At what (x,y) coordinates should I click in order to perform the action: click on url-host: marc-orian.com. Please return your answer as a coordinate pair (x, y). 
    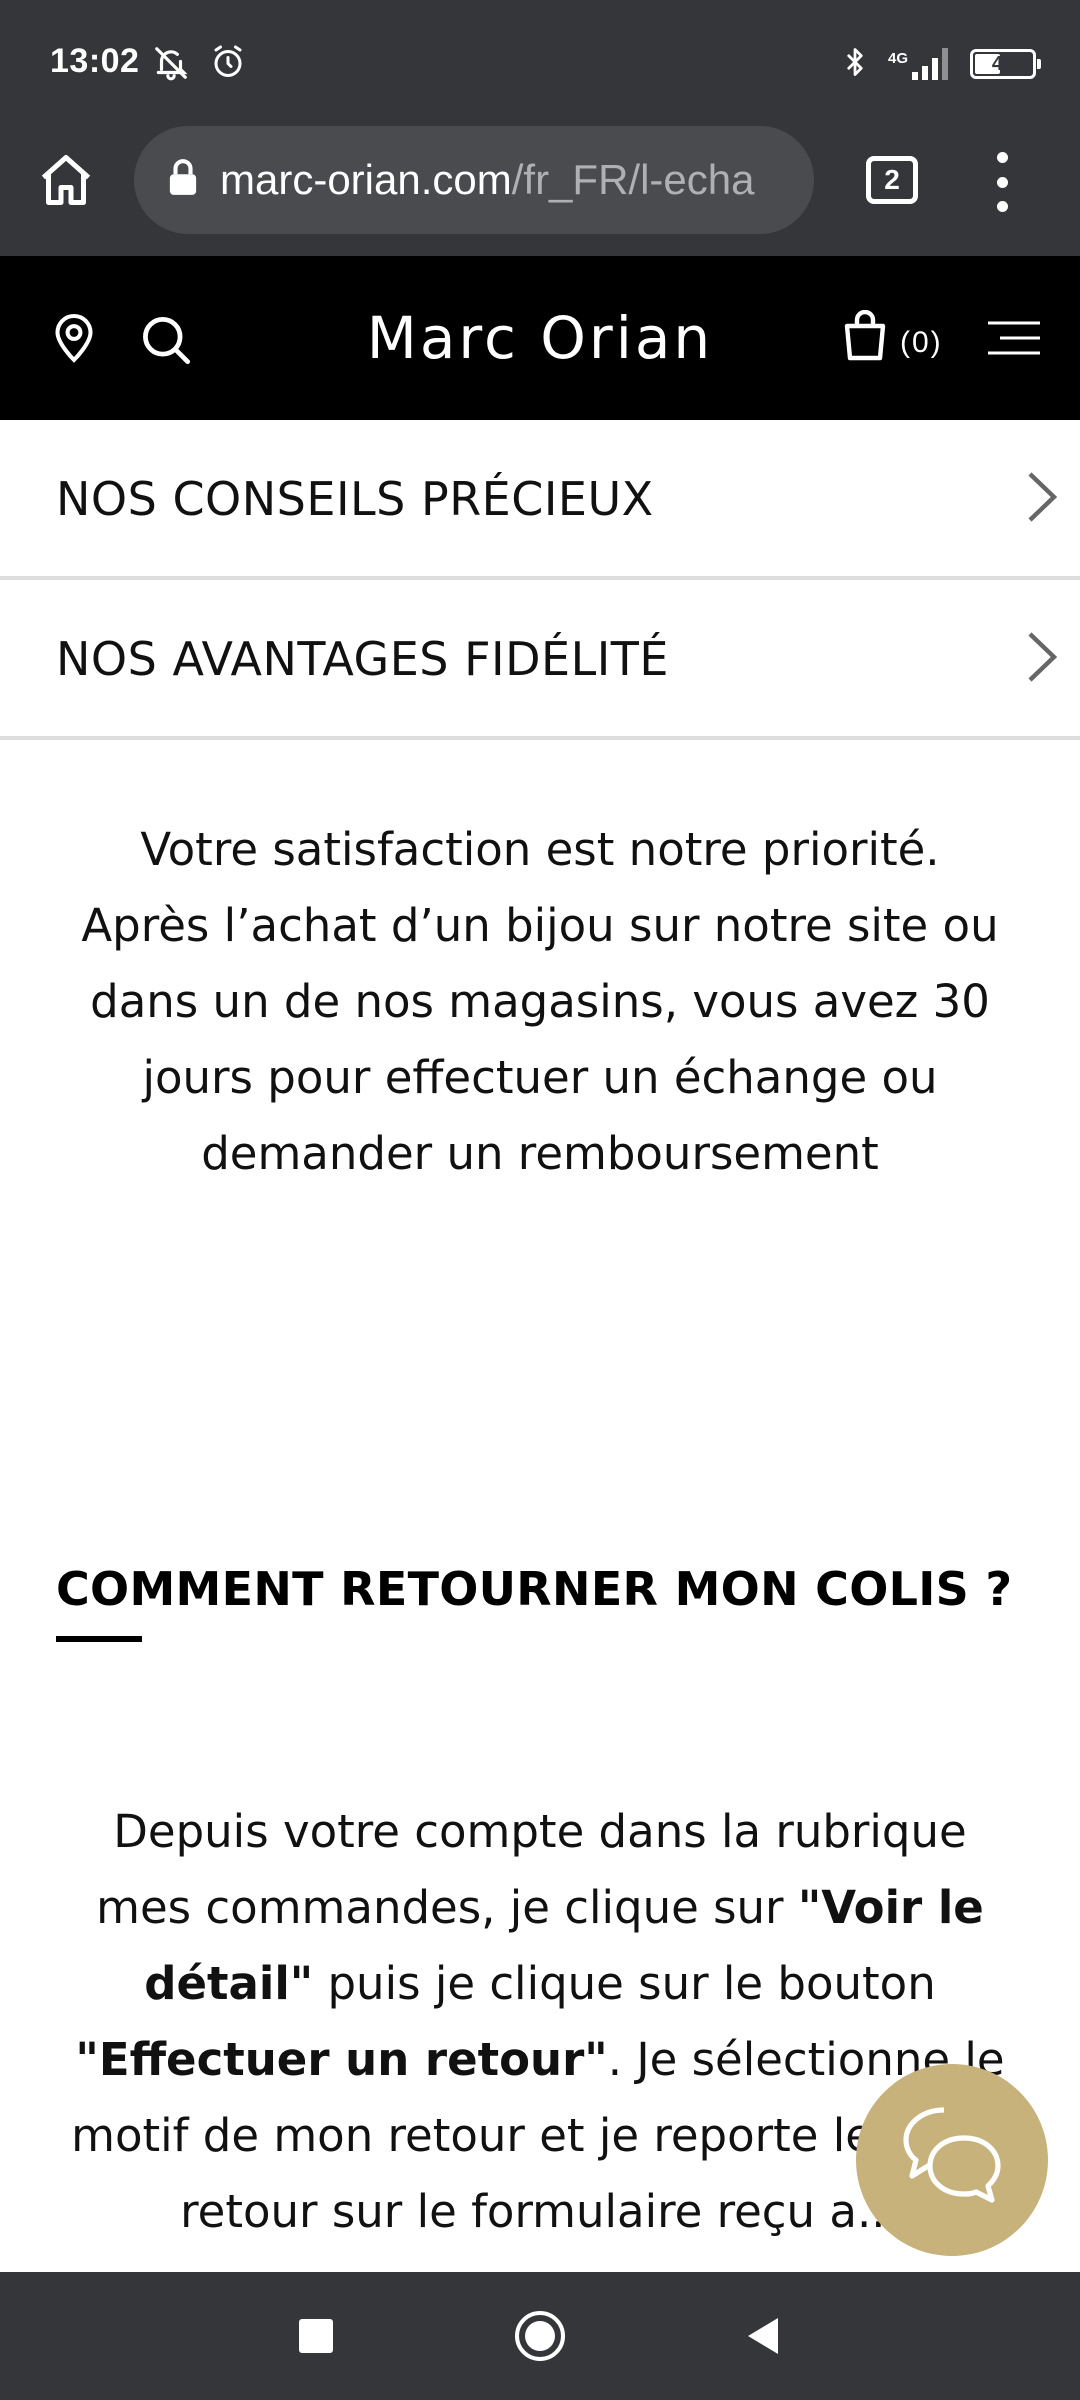
    Looking at the image, I should click on (366, 179).